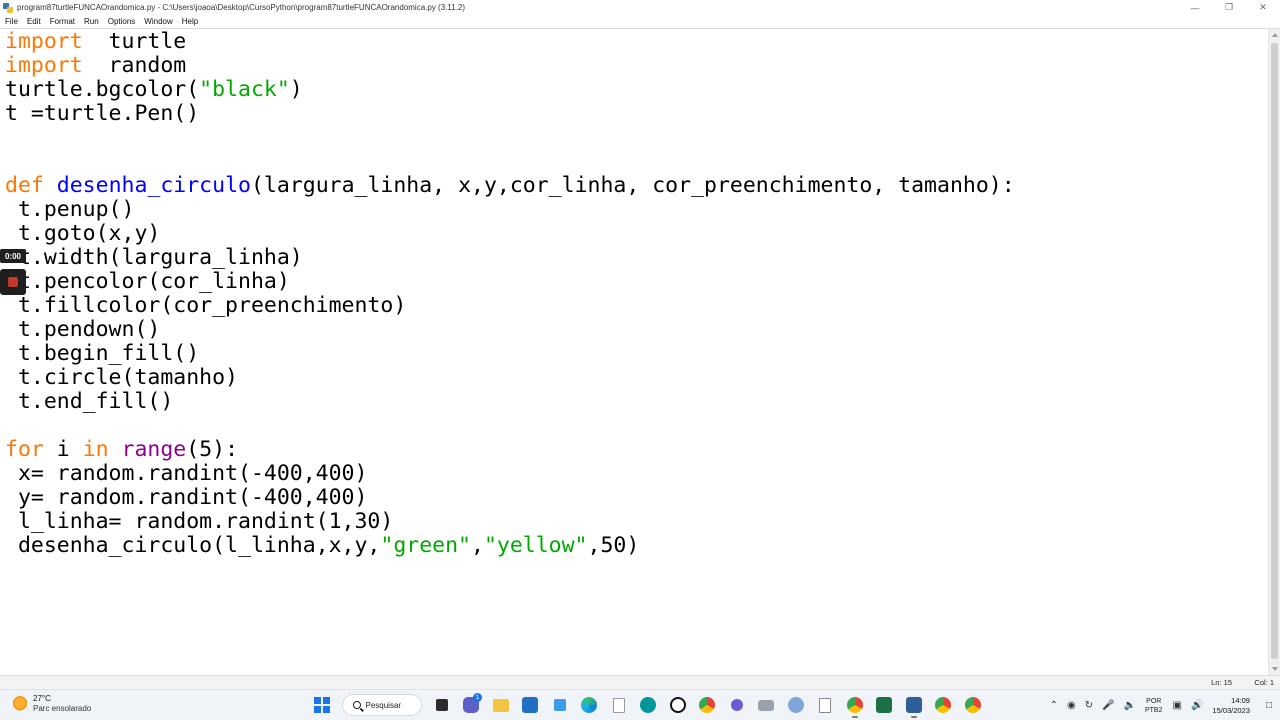 The height and width of the screenshot is (720, 1280). I want to click on menu-bar: File Edit Format Run Options Window Help, so click(640, 21).